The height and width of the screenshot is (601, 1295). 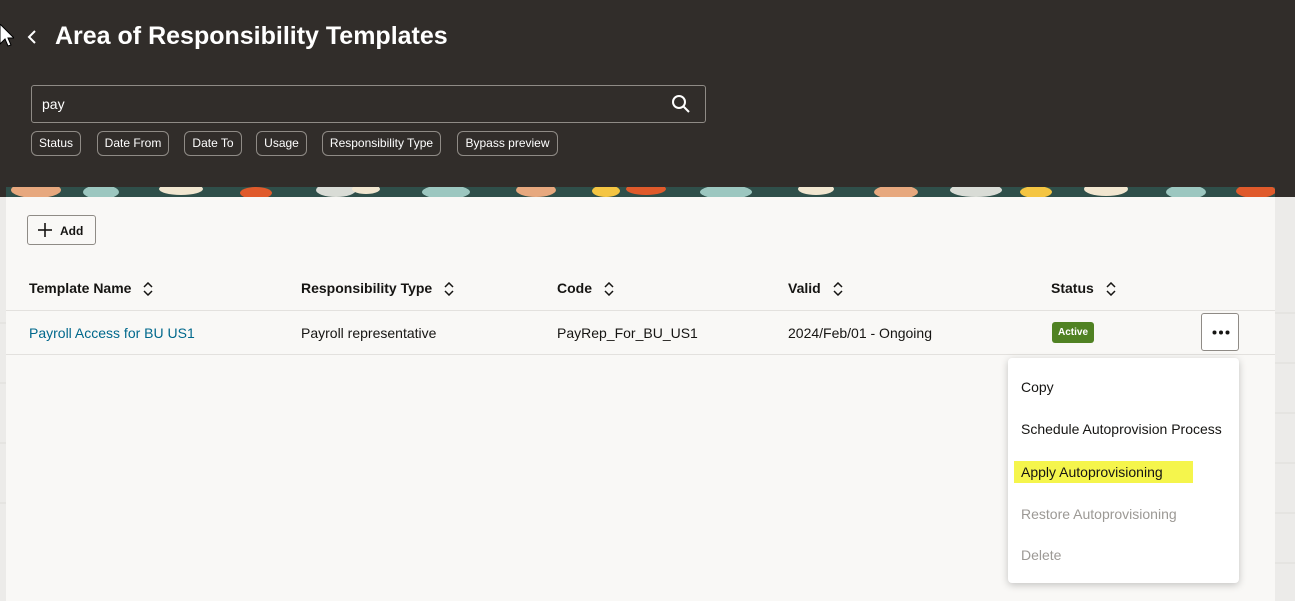 I want to click on back-icon, so click(x=32, y=37).